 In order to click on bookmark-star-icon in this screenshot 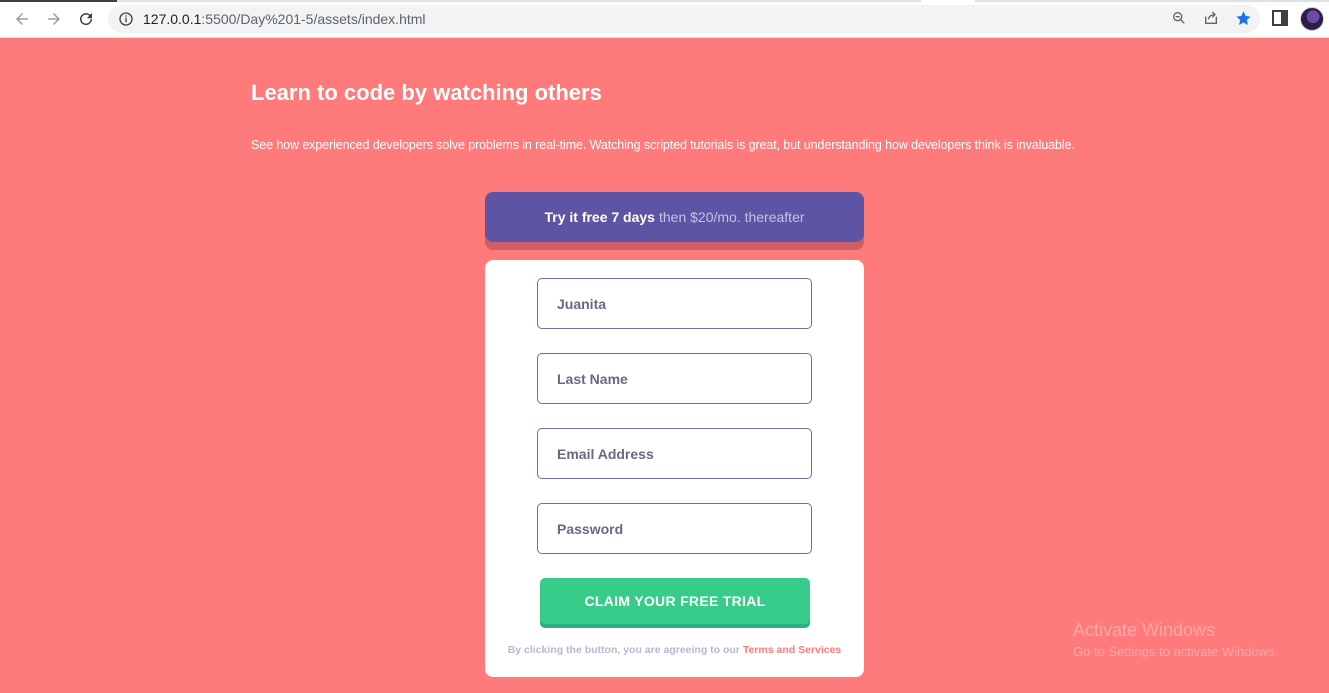, I will do `click(1243, 18)`.